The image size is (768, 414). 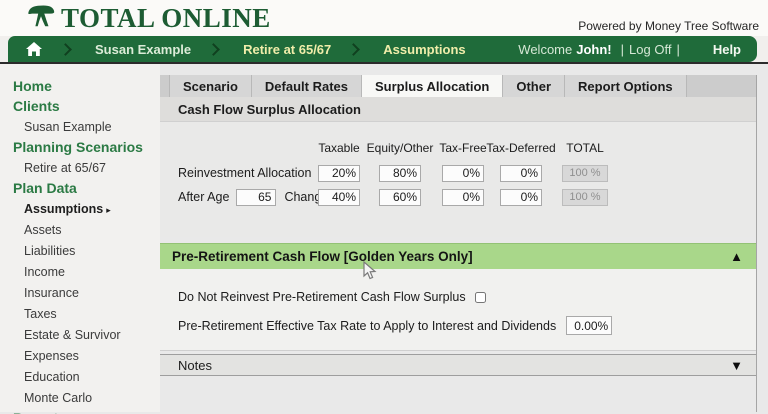 What do you see at coordinates (287, 49) in the screenshot?
I see `breadcrumb-scenario: Retire at 65/67` at bounding box center [287, 49].